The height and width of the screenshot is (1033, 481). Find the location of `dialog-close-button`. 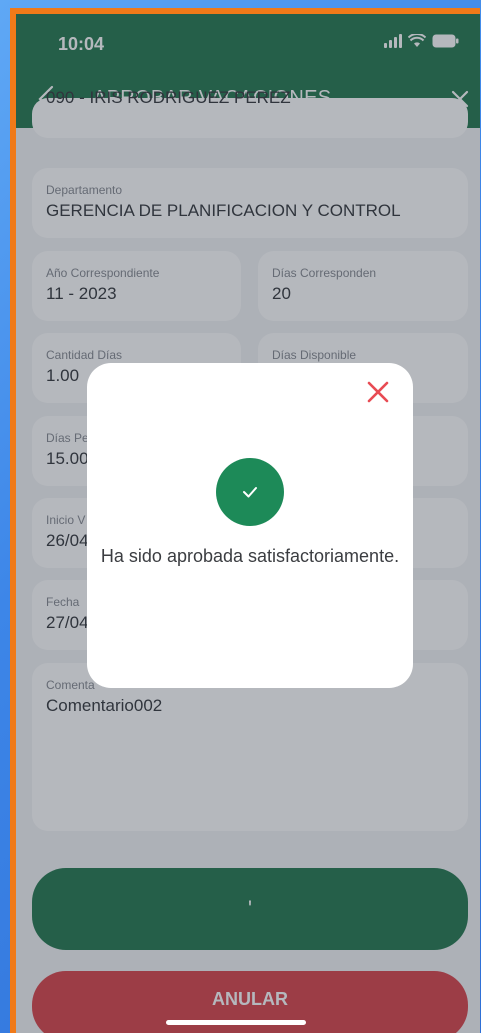

dialog-close-button is located at coordinates (378, 392).